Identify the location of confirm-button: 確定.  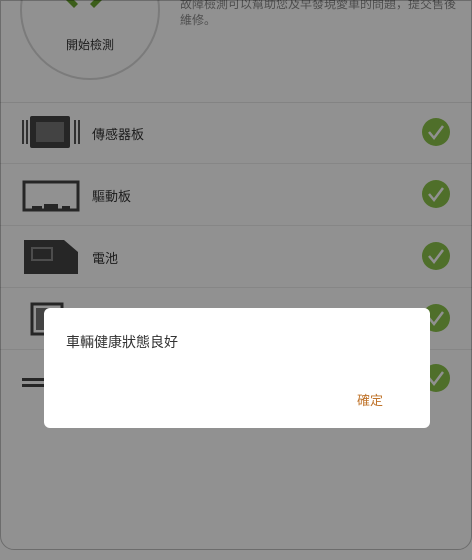
(370, 399).